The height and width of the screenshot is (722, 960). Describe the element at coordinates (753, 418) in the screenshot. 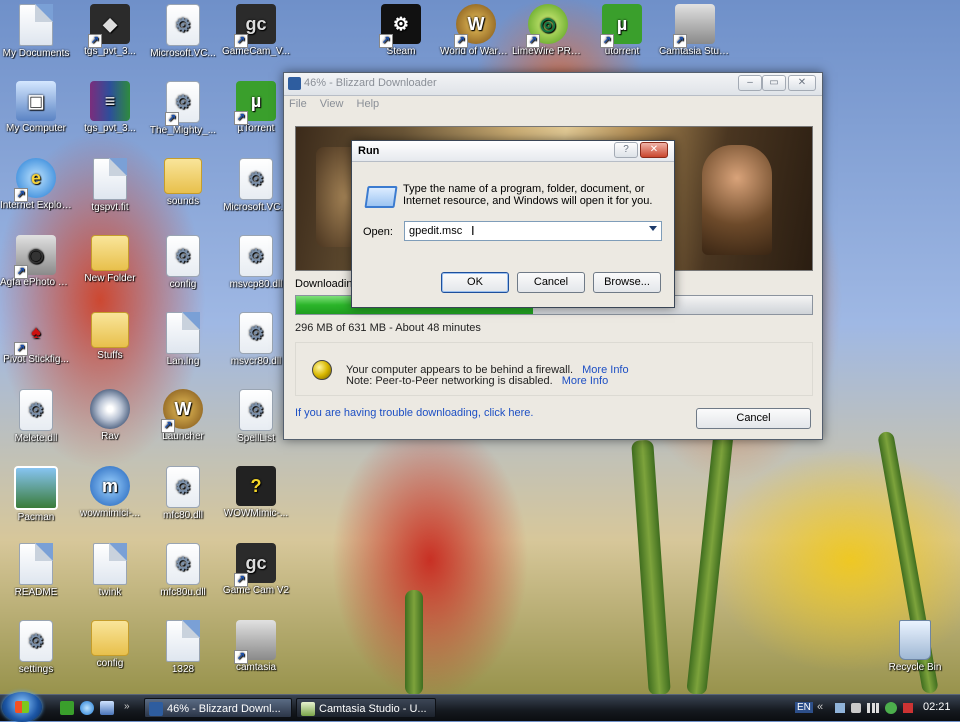

I see `downloader-cancel-button: Cancel` at that location.